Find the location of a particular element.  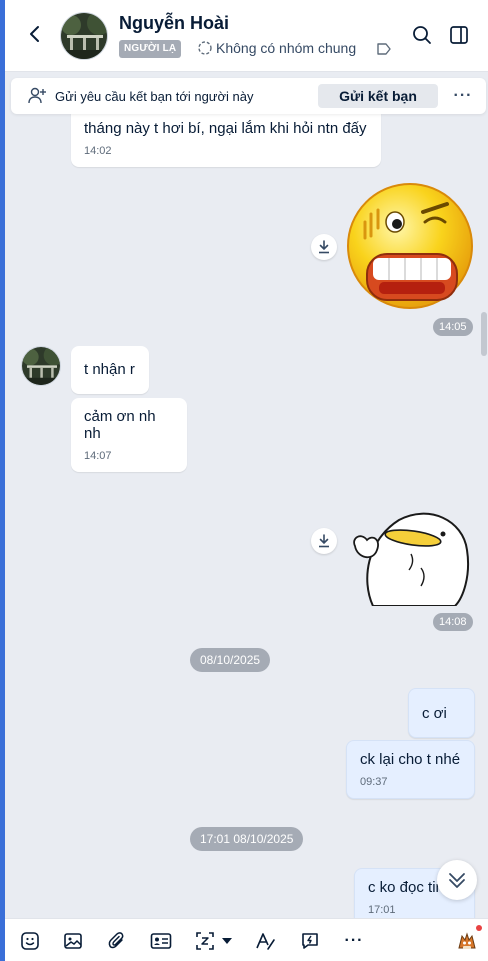

message-bubble: c ơi is located at coordinates (441, 713).